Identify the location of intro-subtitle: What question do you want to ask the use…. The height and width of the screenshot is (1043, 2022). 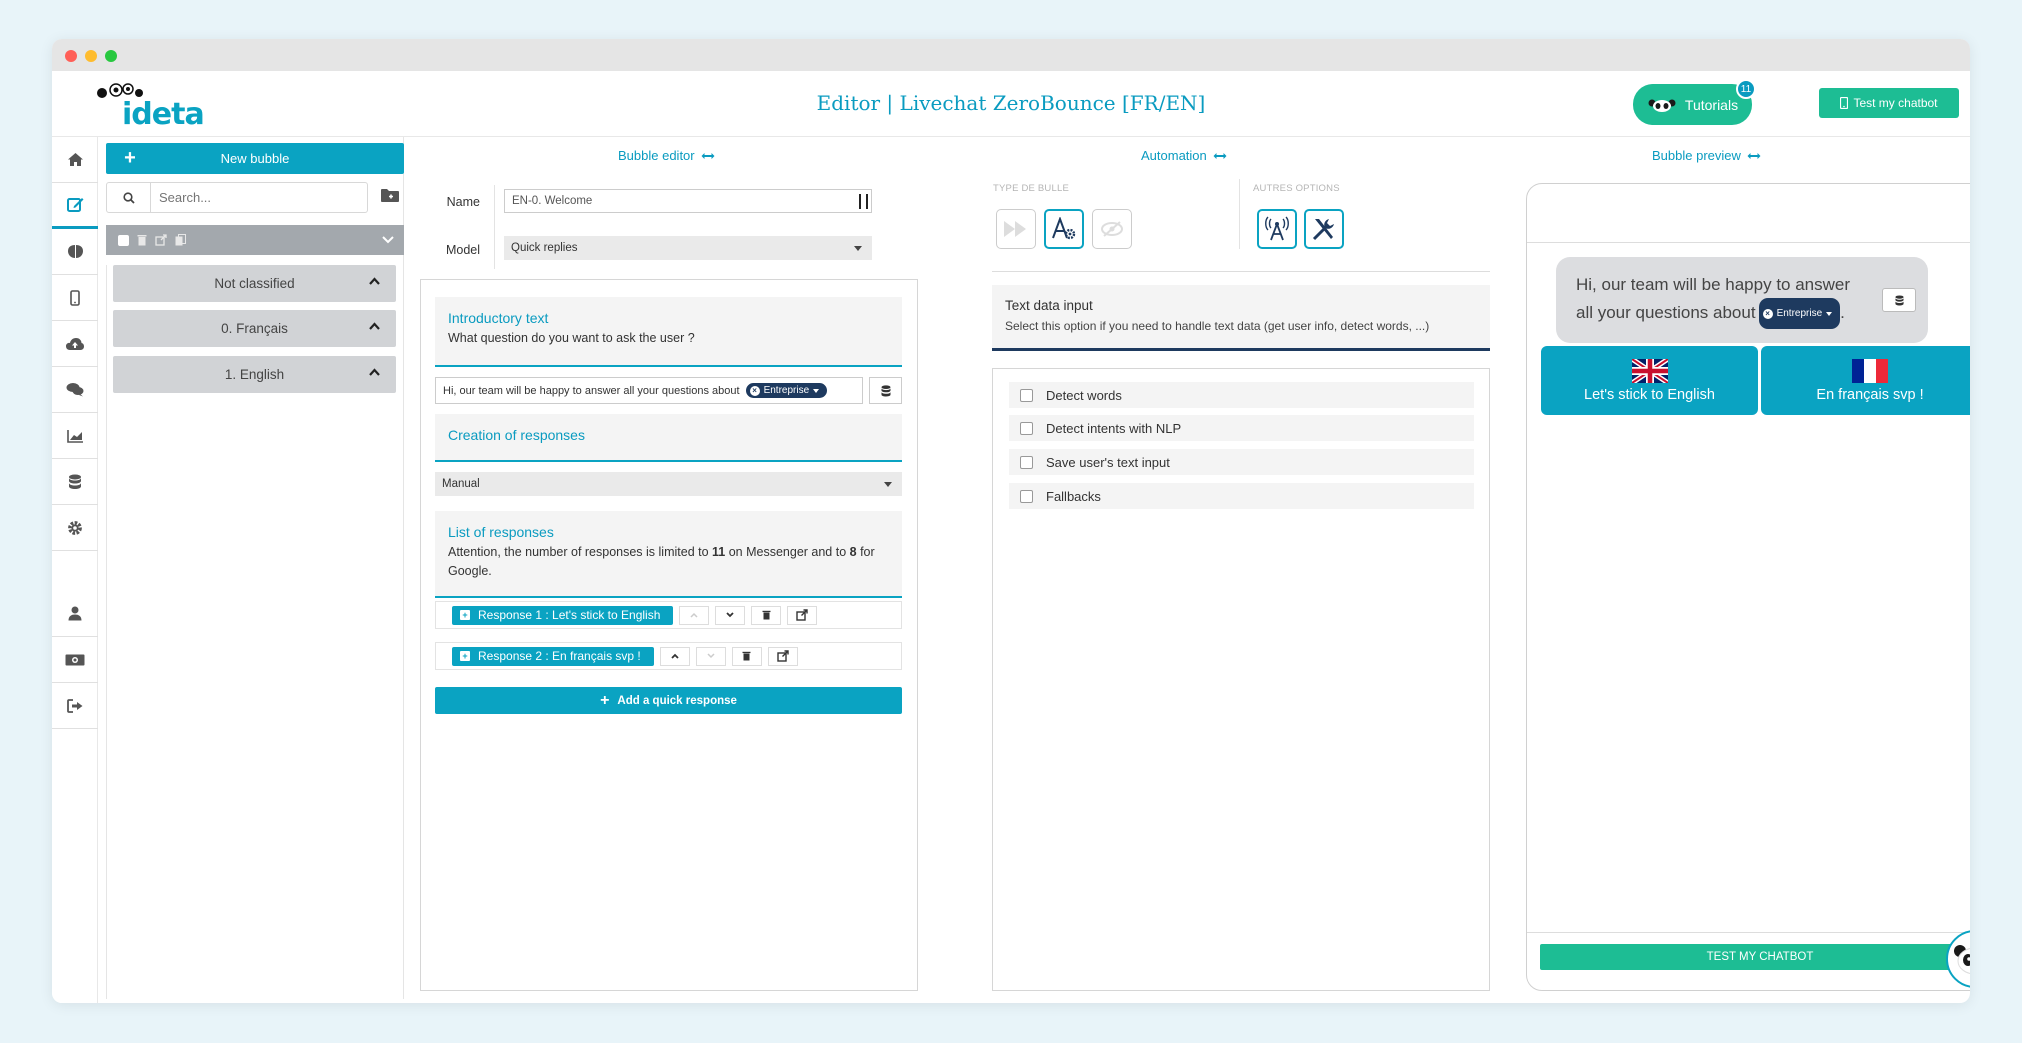
(571, 338).